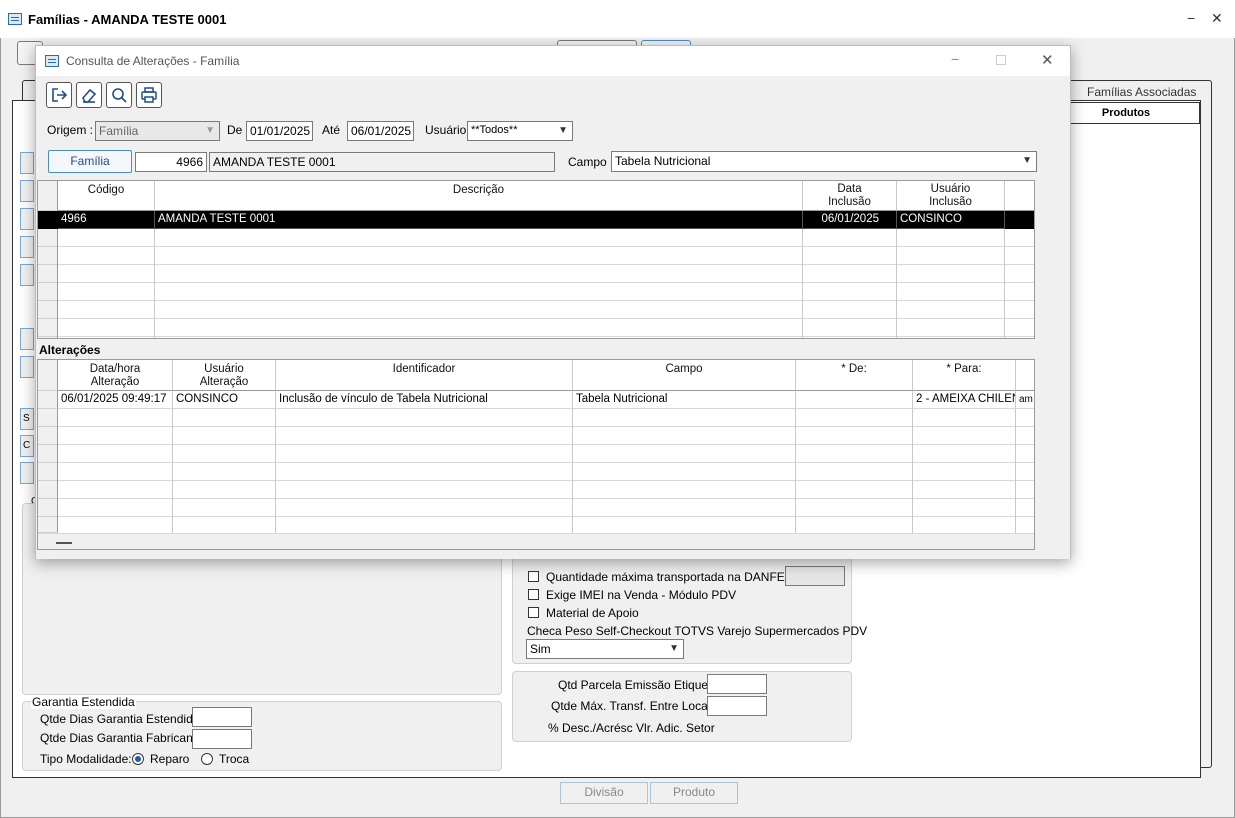 The image size is (1235, 818). What do you see at coordinates (540, 649) in the screenshot?
I see `checa-peso-value: Sim` at bounding box center [540, 649].